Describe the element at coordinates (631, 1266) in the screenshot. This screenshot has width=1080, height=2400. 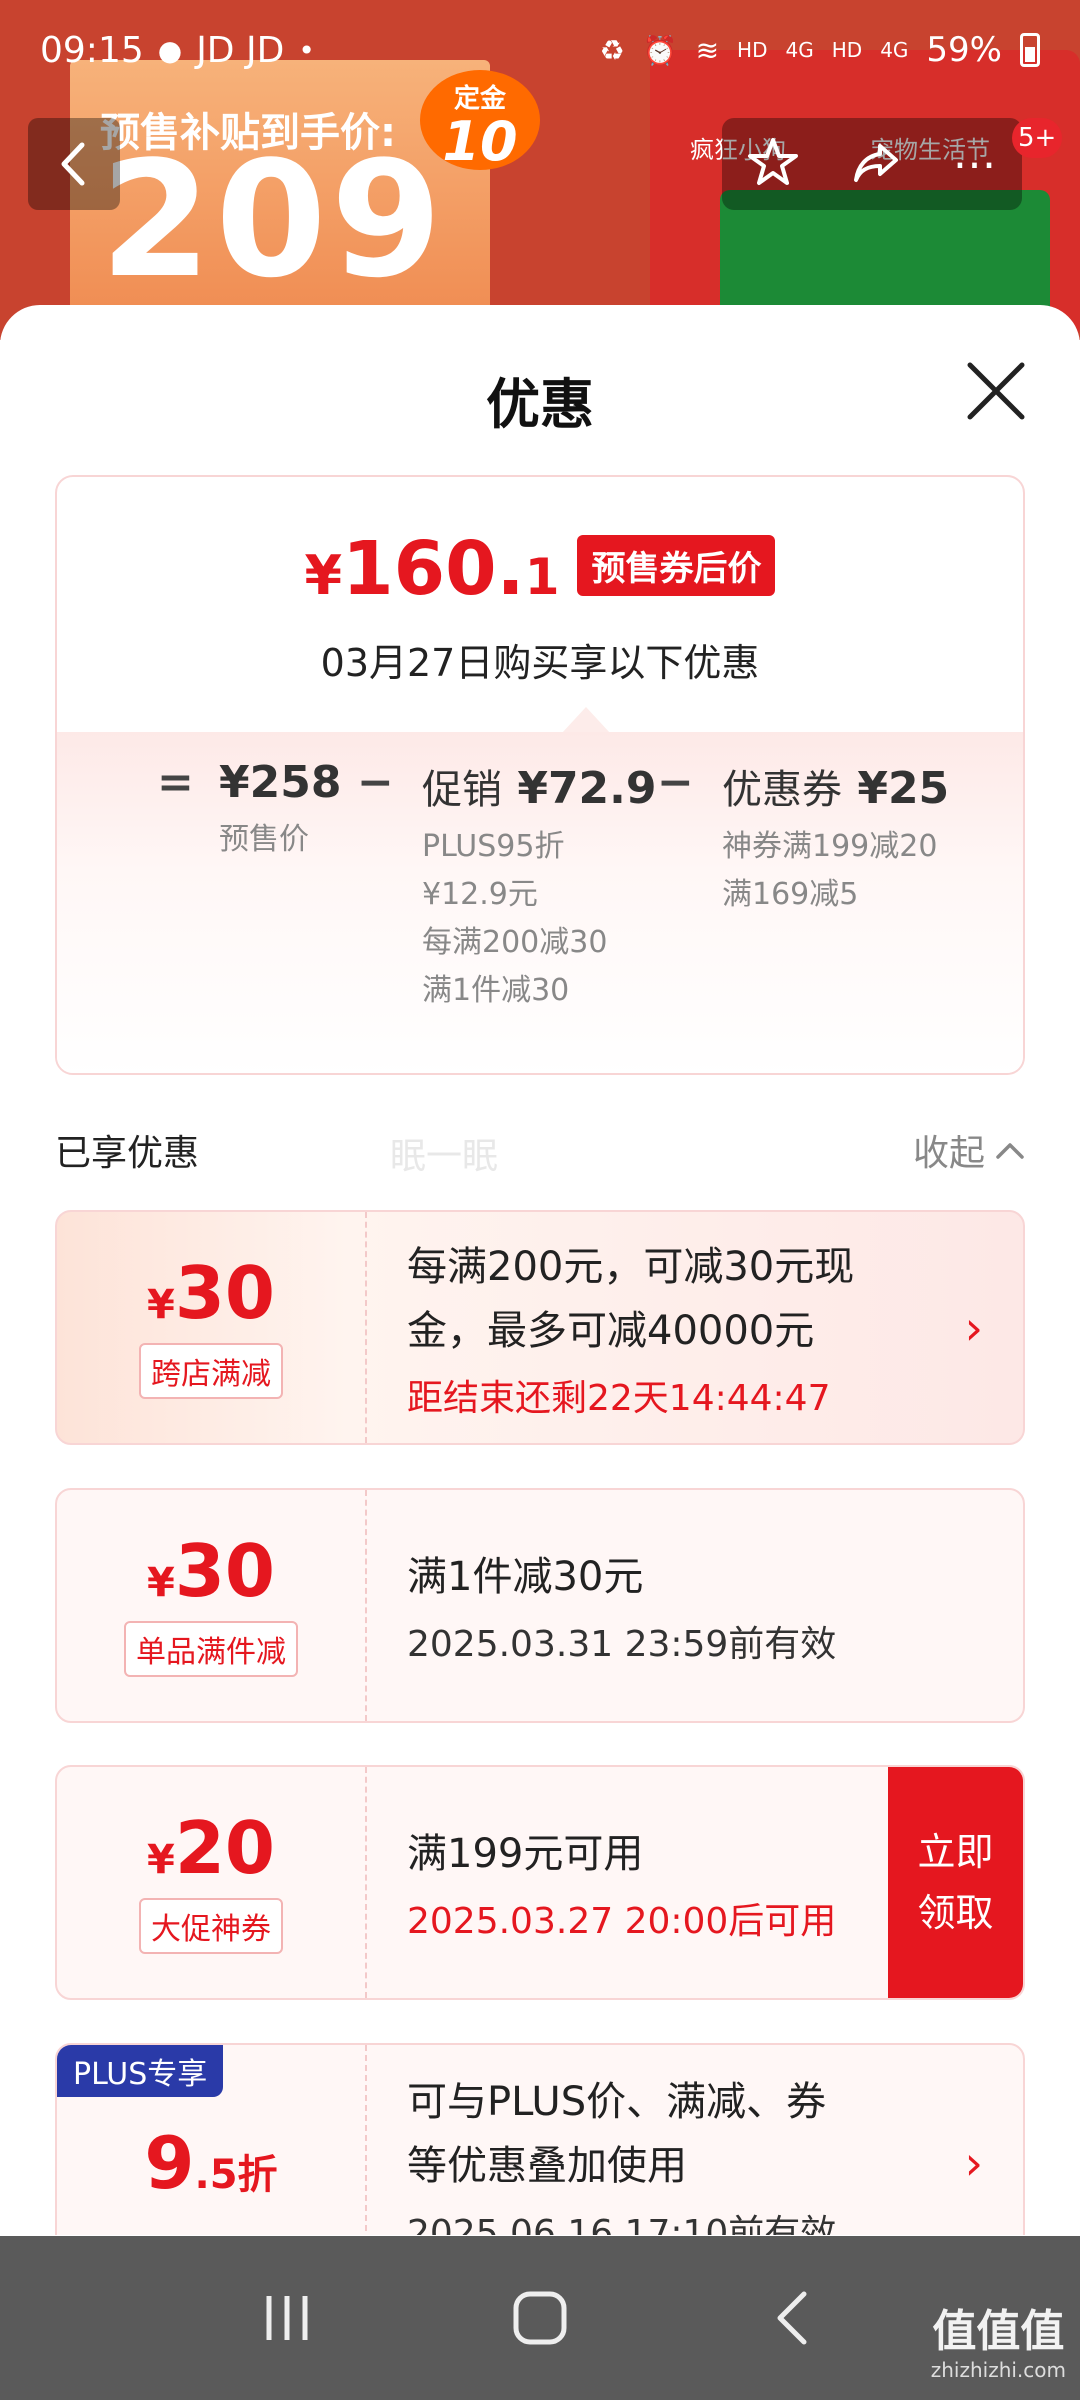
I see `coupon-description-line-1: 每满200元，可减30元现` at that location.